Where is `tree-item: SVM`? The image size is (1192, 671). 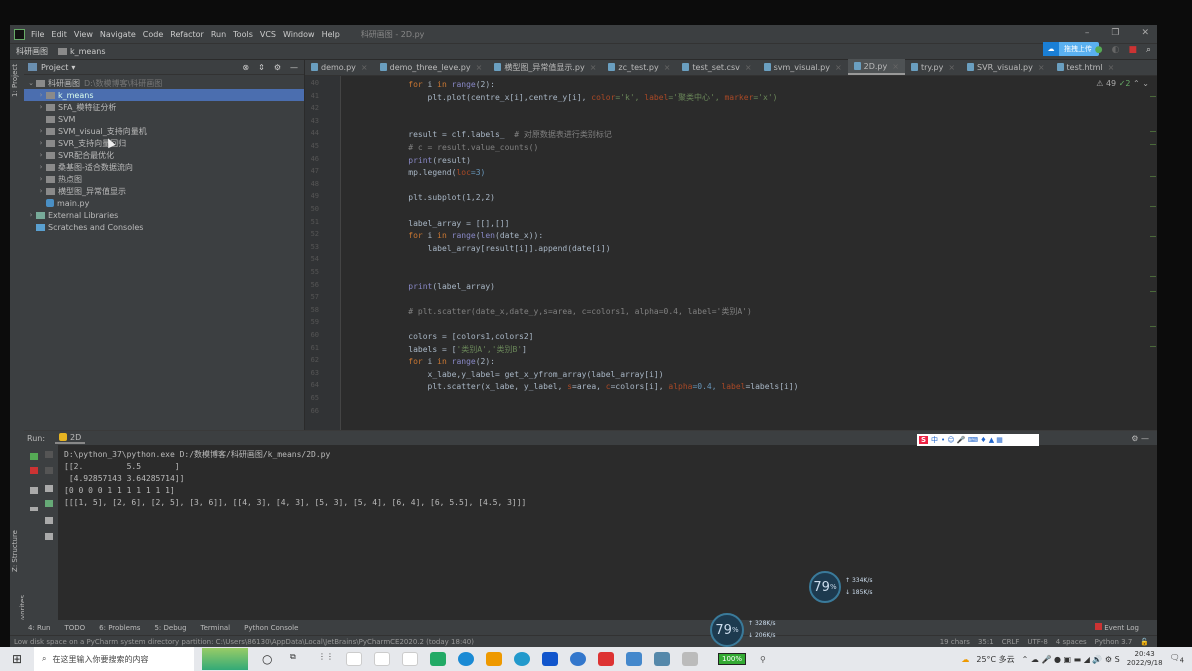 tree-item: SVM is located at coordinates (164, 119).